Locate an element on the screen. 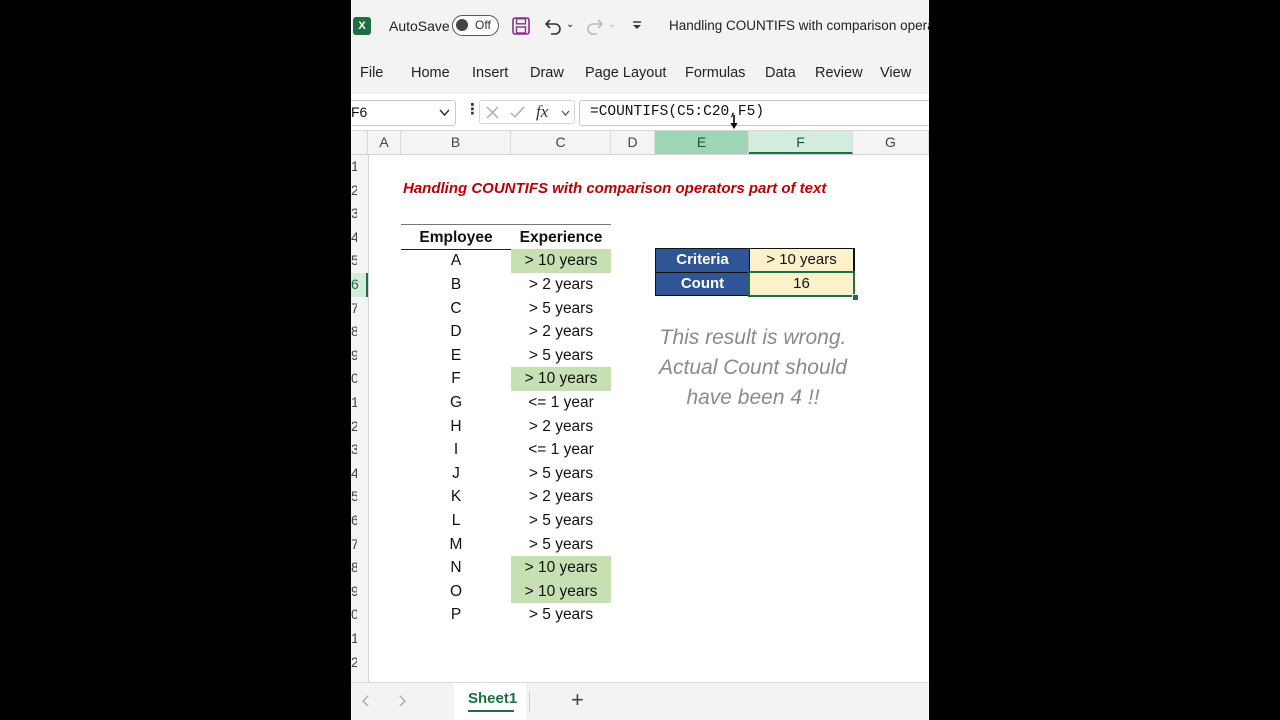 This screenshot has width=1280, height=720. save-icon is located at coordinates (521, 26).